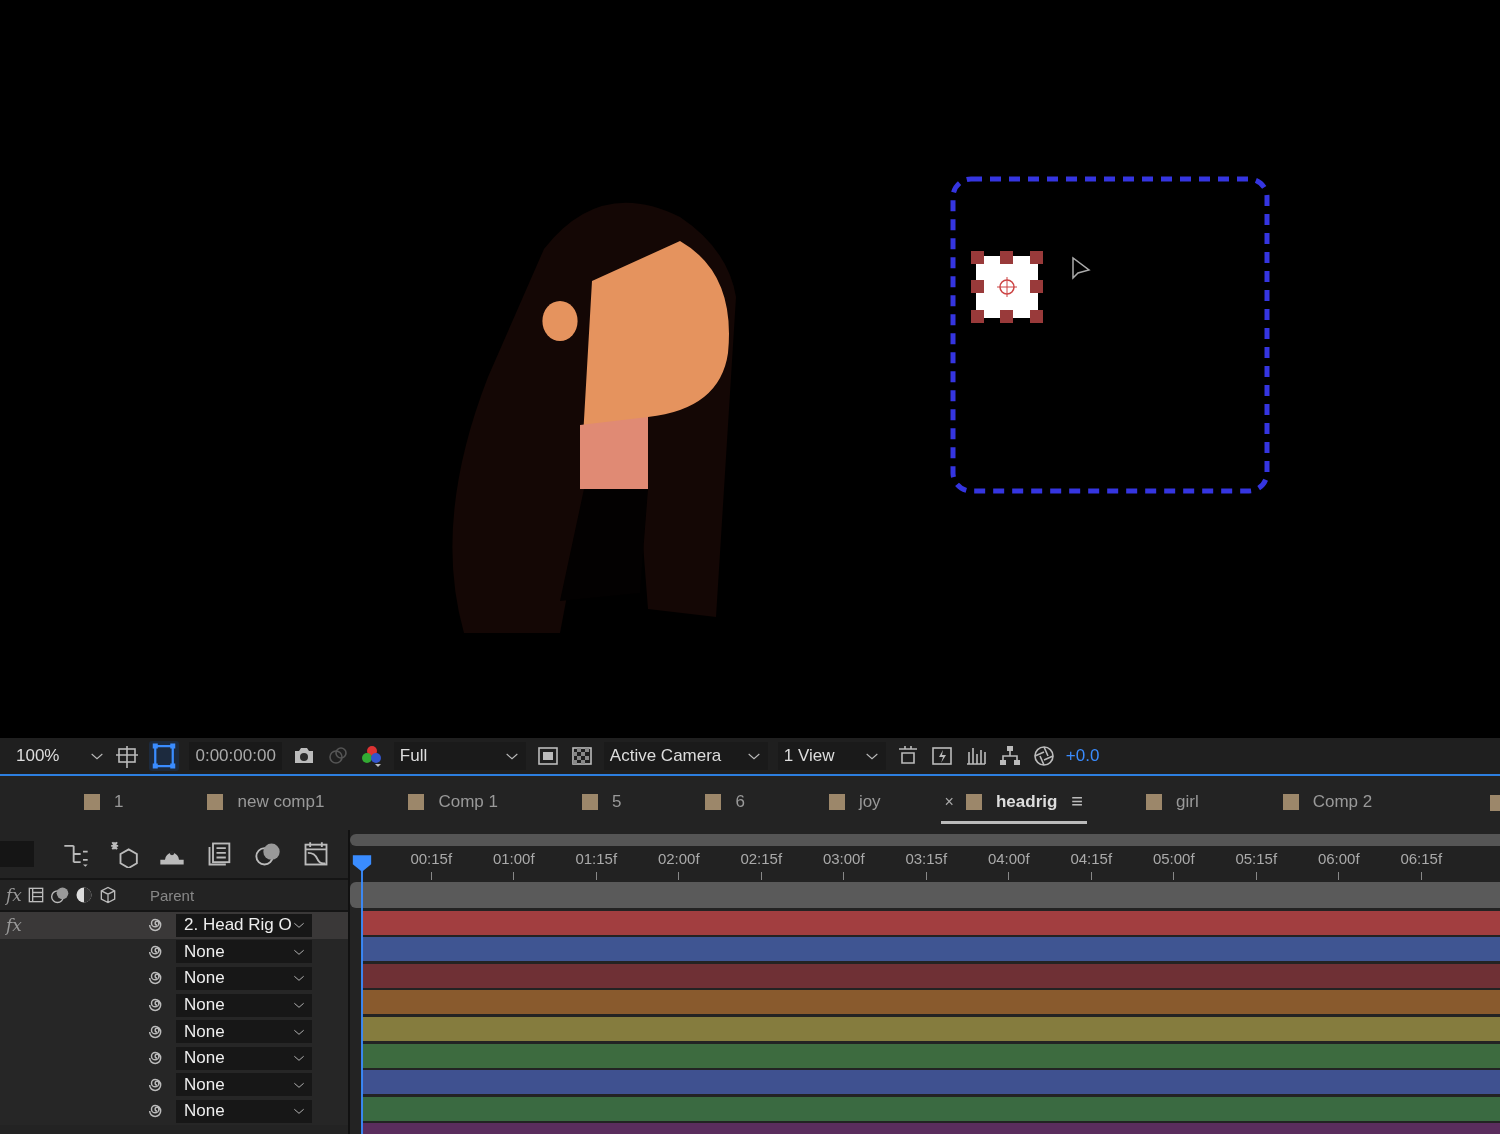 The image size is (1500, 1134). I want to click on transparency-grid-icon, so click(581, 756).